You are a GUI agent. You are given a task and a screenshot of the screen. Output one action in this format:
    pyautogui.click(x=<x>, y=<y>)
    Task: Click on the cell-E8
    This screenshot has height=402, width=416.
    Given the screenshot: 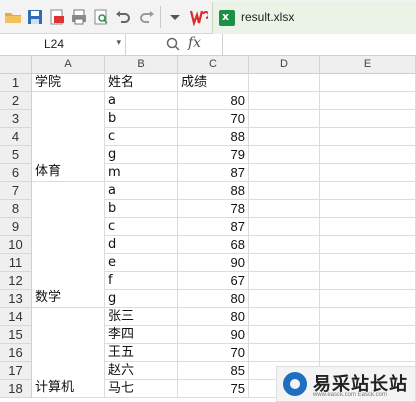 What is the action you would take?
    pyautogui.click(x=368, y=209)
    